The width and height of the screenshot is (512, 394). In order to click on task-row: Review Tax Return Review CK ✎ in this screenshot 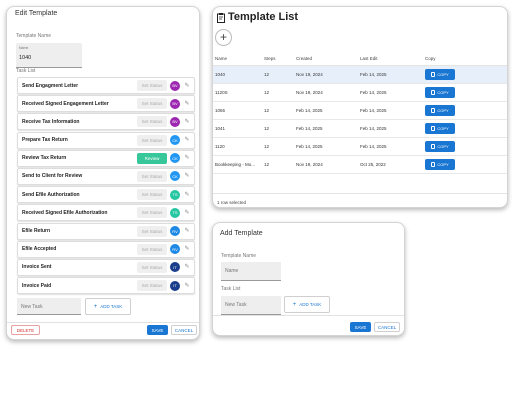, I will do `click(106, 158)`.